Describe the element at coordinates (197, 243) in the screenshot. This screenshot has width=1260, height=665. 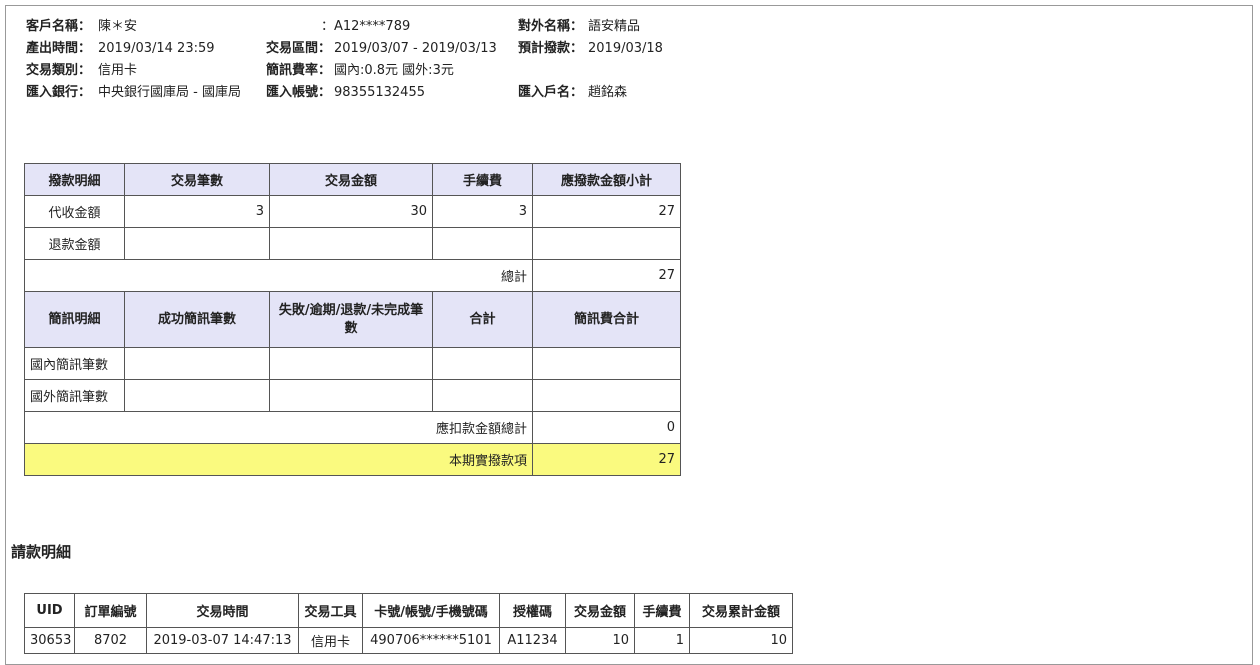
I see `refund-count` at that location.